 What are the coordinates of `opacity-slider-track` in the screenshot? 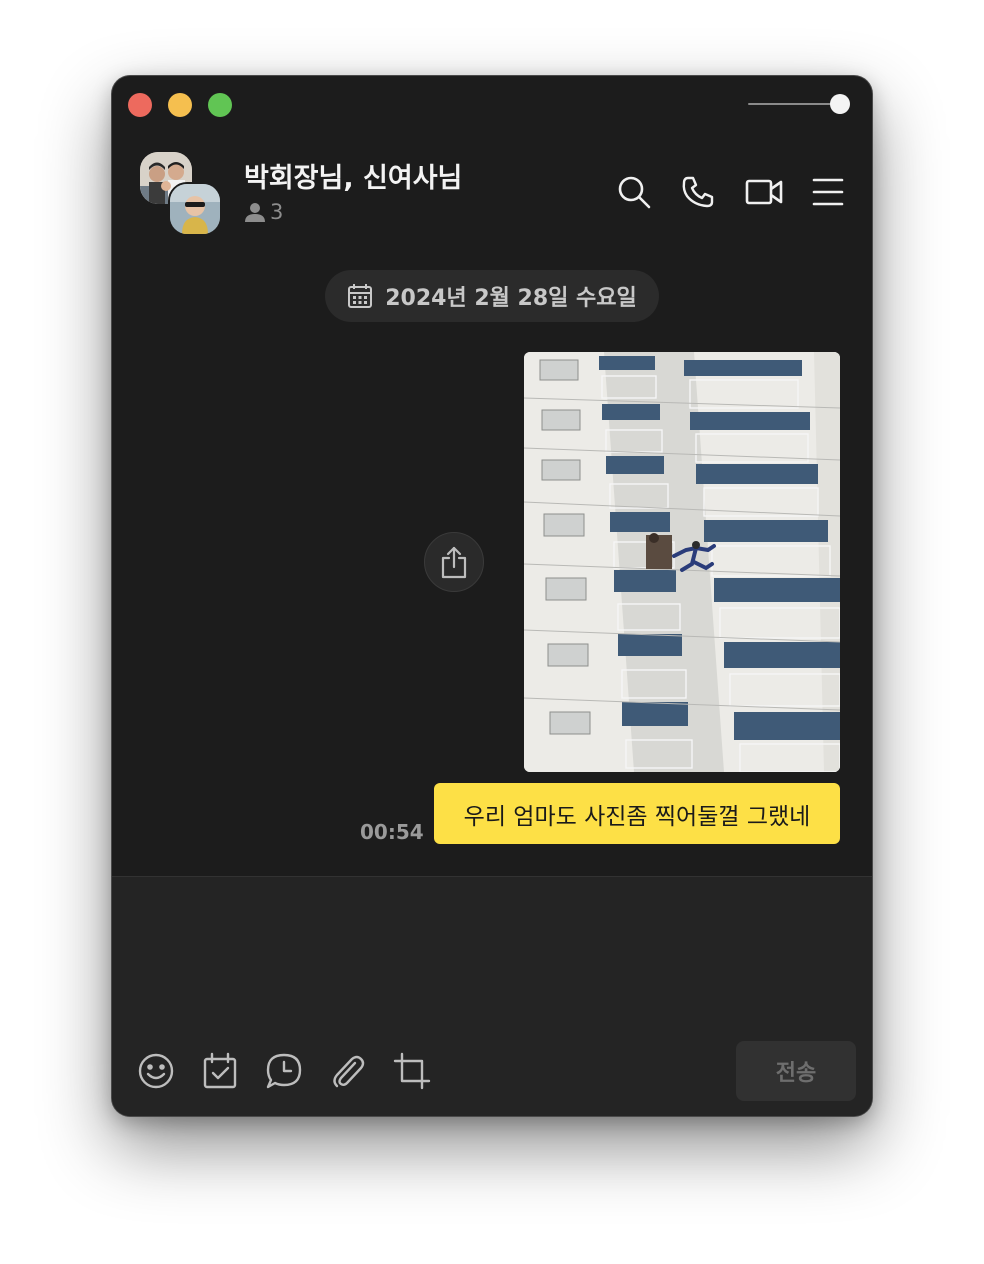 It's located at (793, 104).